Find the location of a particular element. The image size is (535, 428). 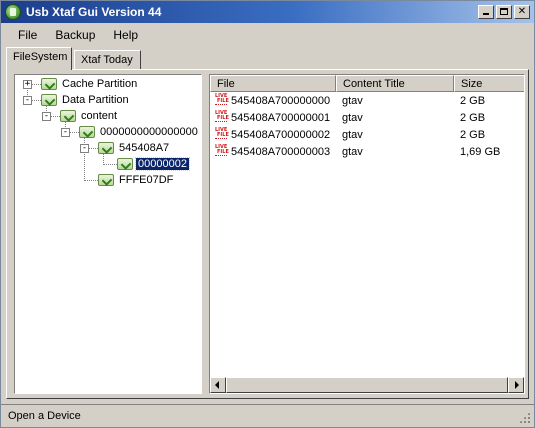

file-name: 545408A700000002 is located at coordinates (281, 134).